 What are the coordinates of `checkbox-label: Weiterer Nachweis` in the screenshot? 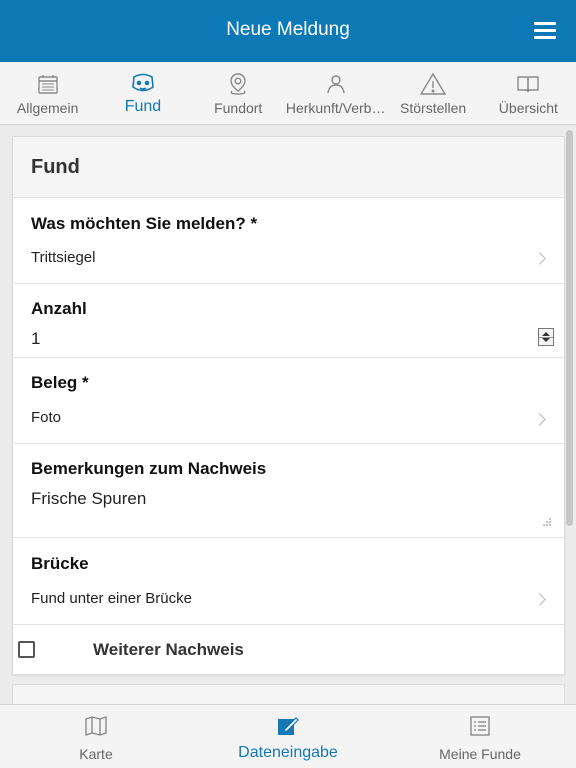 It's located at (168, 649).